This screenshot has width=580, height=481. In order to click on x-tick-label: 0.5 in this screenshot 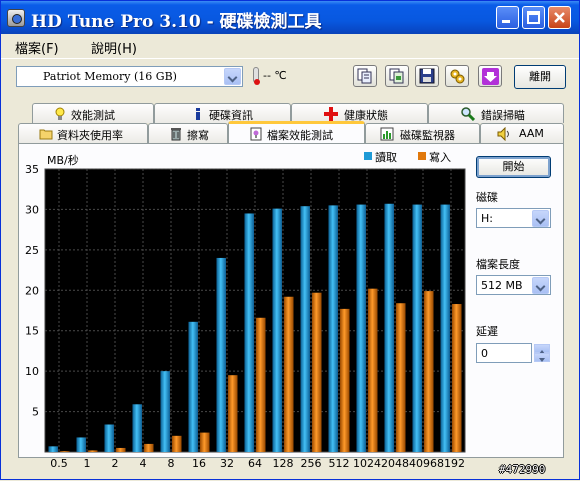, I will do `click(59, 463)`.